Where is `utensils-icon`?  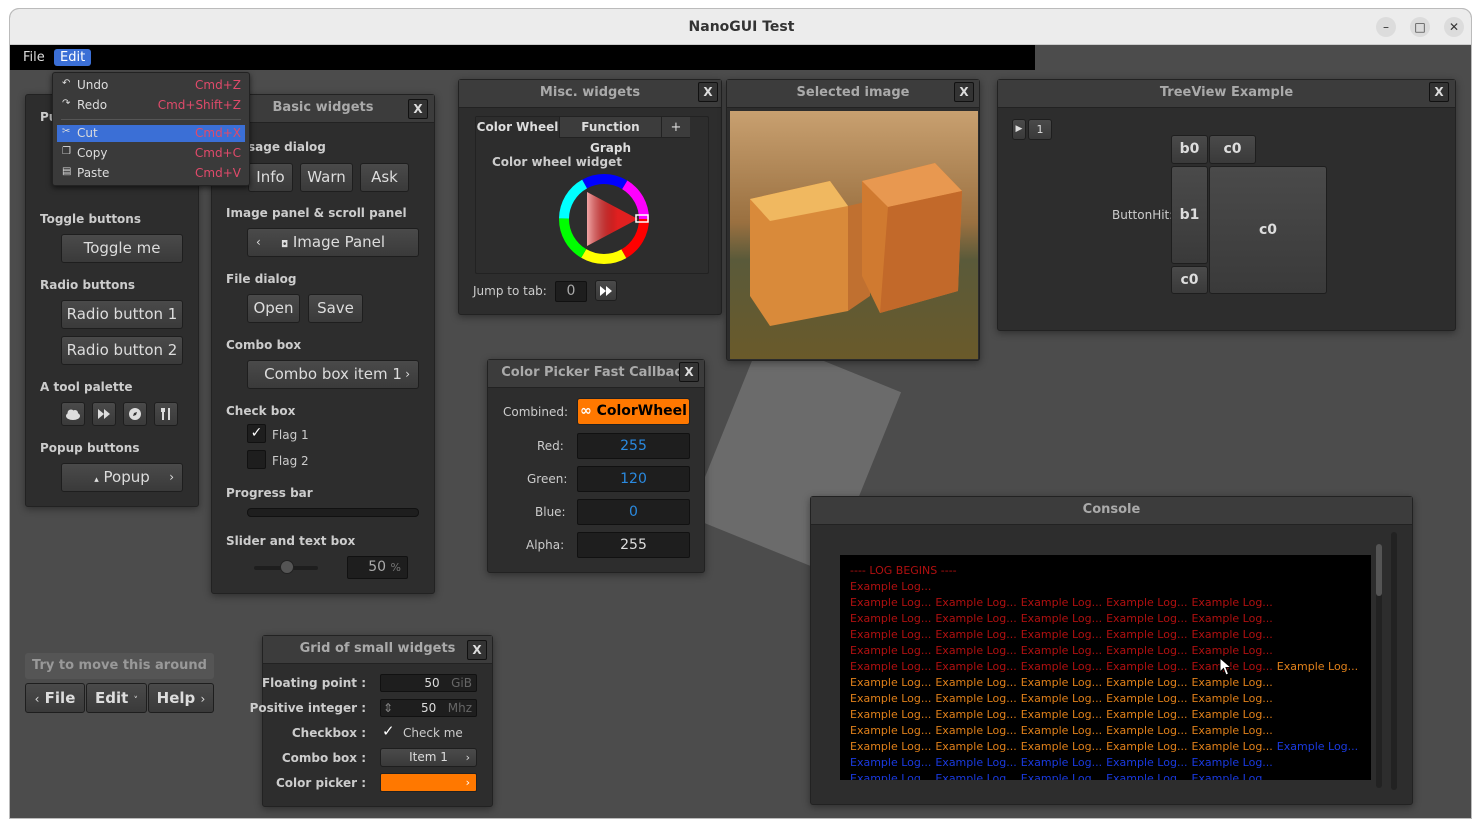
utensils-icon is located at coordinates (166, 414).